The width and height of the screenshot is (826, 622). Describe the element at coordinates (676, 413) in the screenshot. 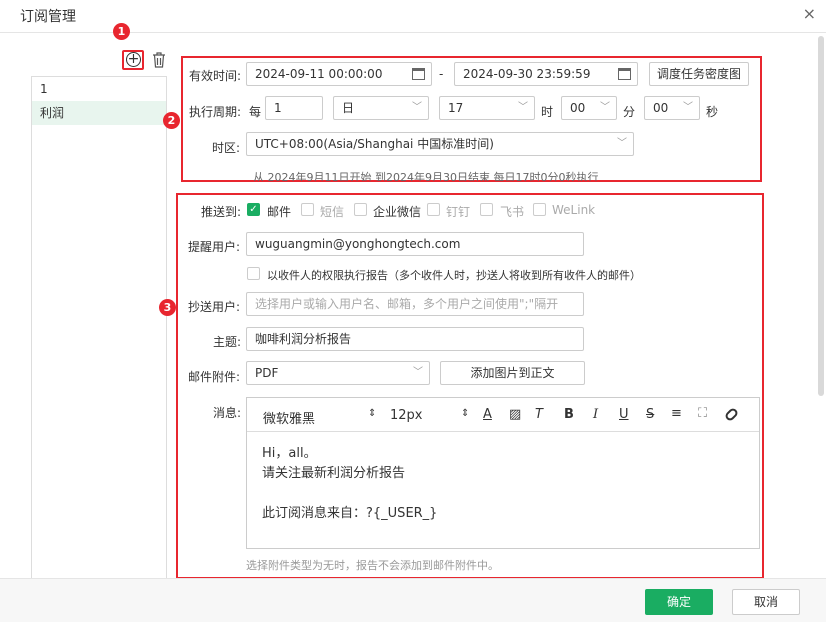

I see `align-icon: ≡` at that location.